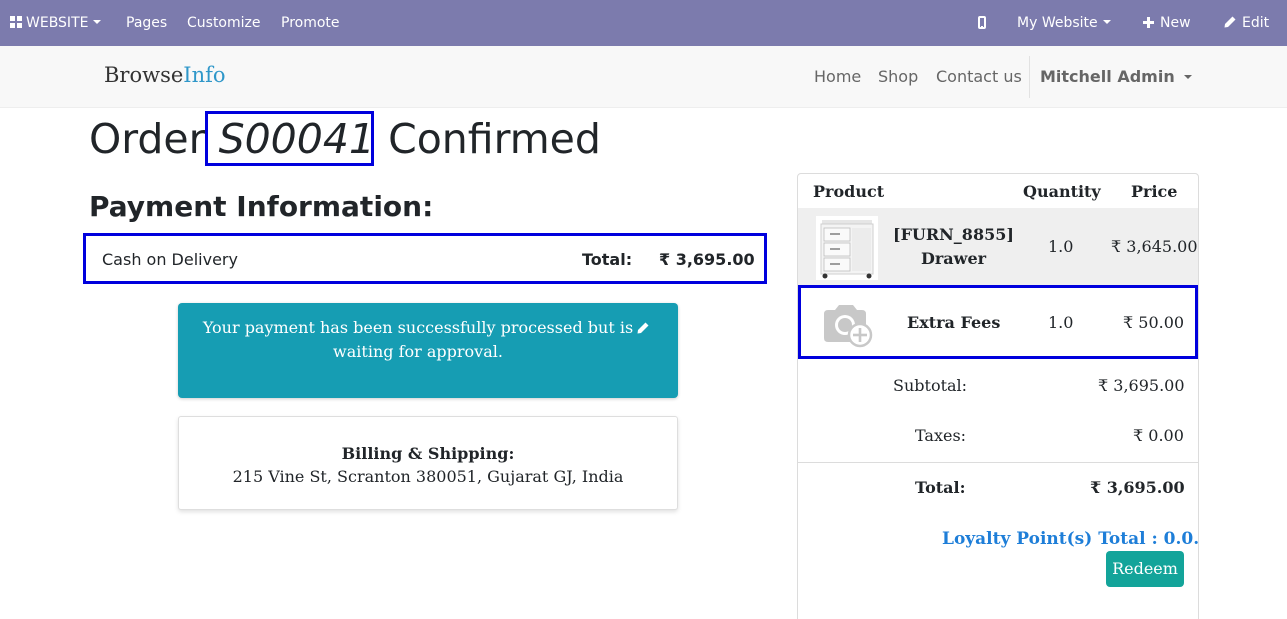 The width and height of the screenshot is (1287, 619). What do you see at coordinates (707, 259) in the screenshot?
I see `payment-total-value: ₹ 3,695.00` at bounding box center [707, 259].